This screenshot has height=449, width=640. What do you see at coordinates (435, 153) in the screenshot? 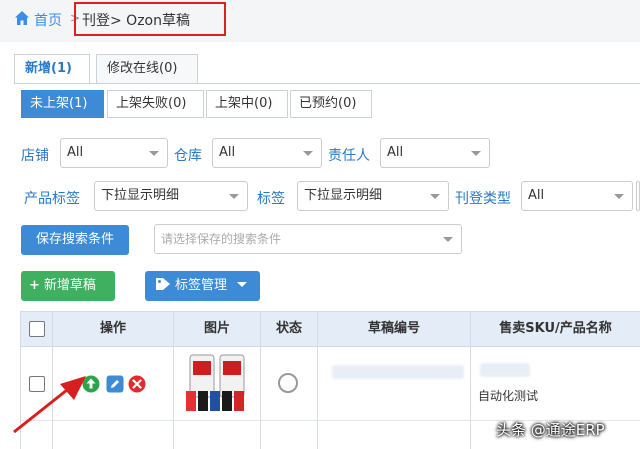
I see `owner-select: All` at bounding box center [435, 153].